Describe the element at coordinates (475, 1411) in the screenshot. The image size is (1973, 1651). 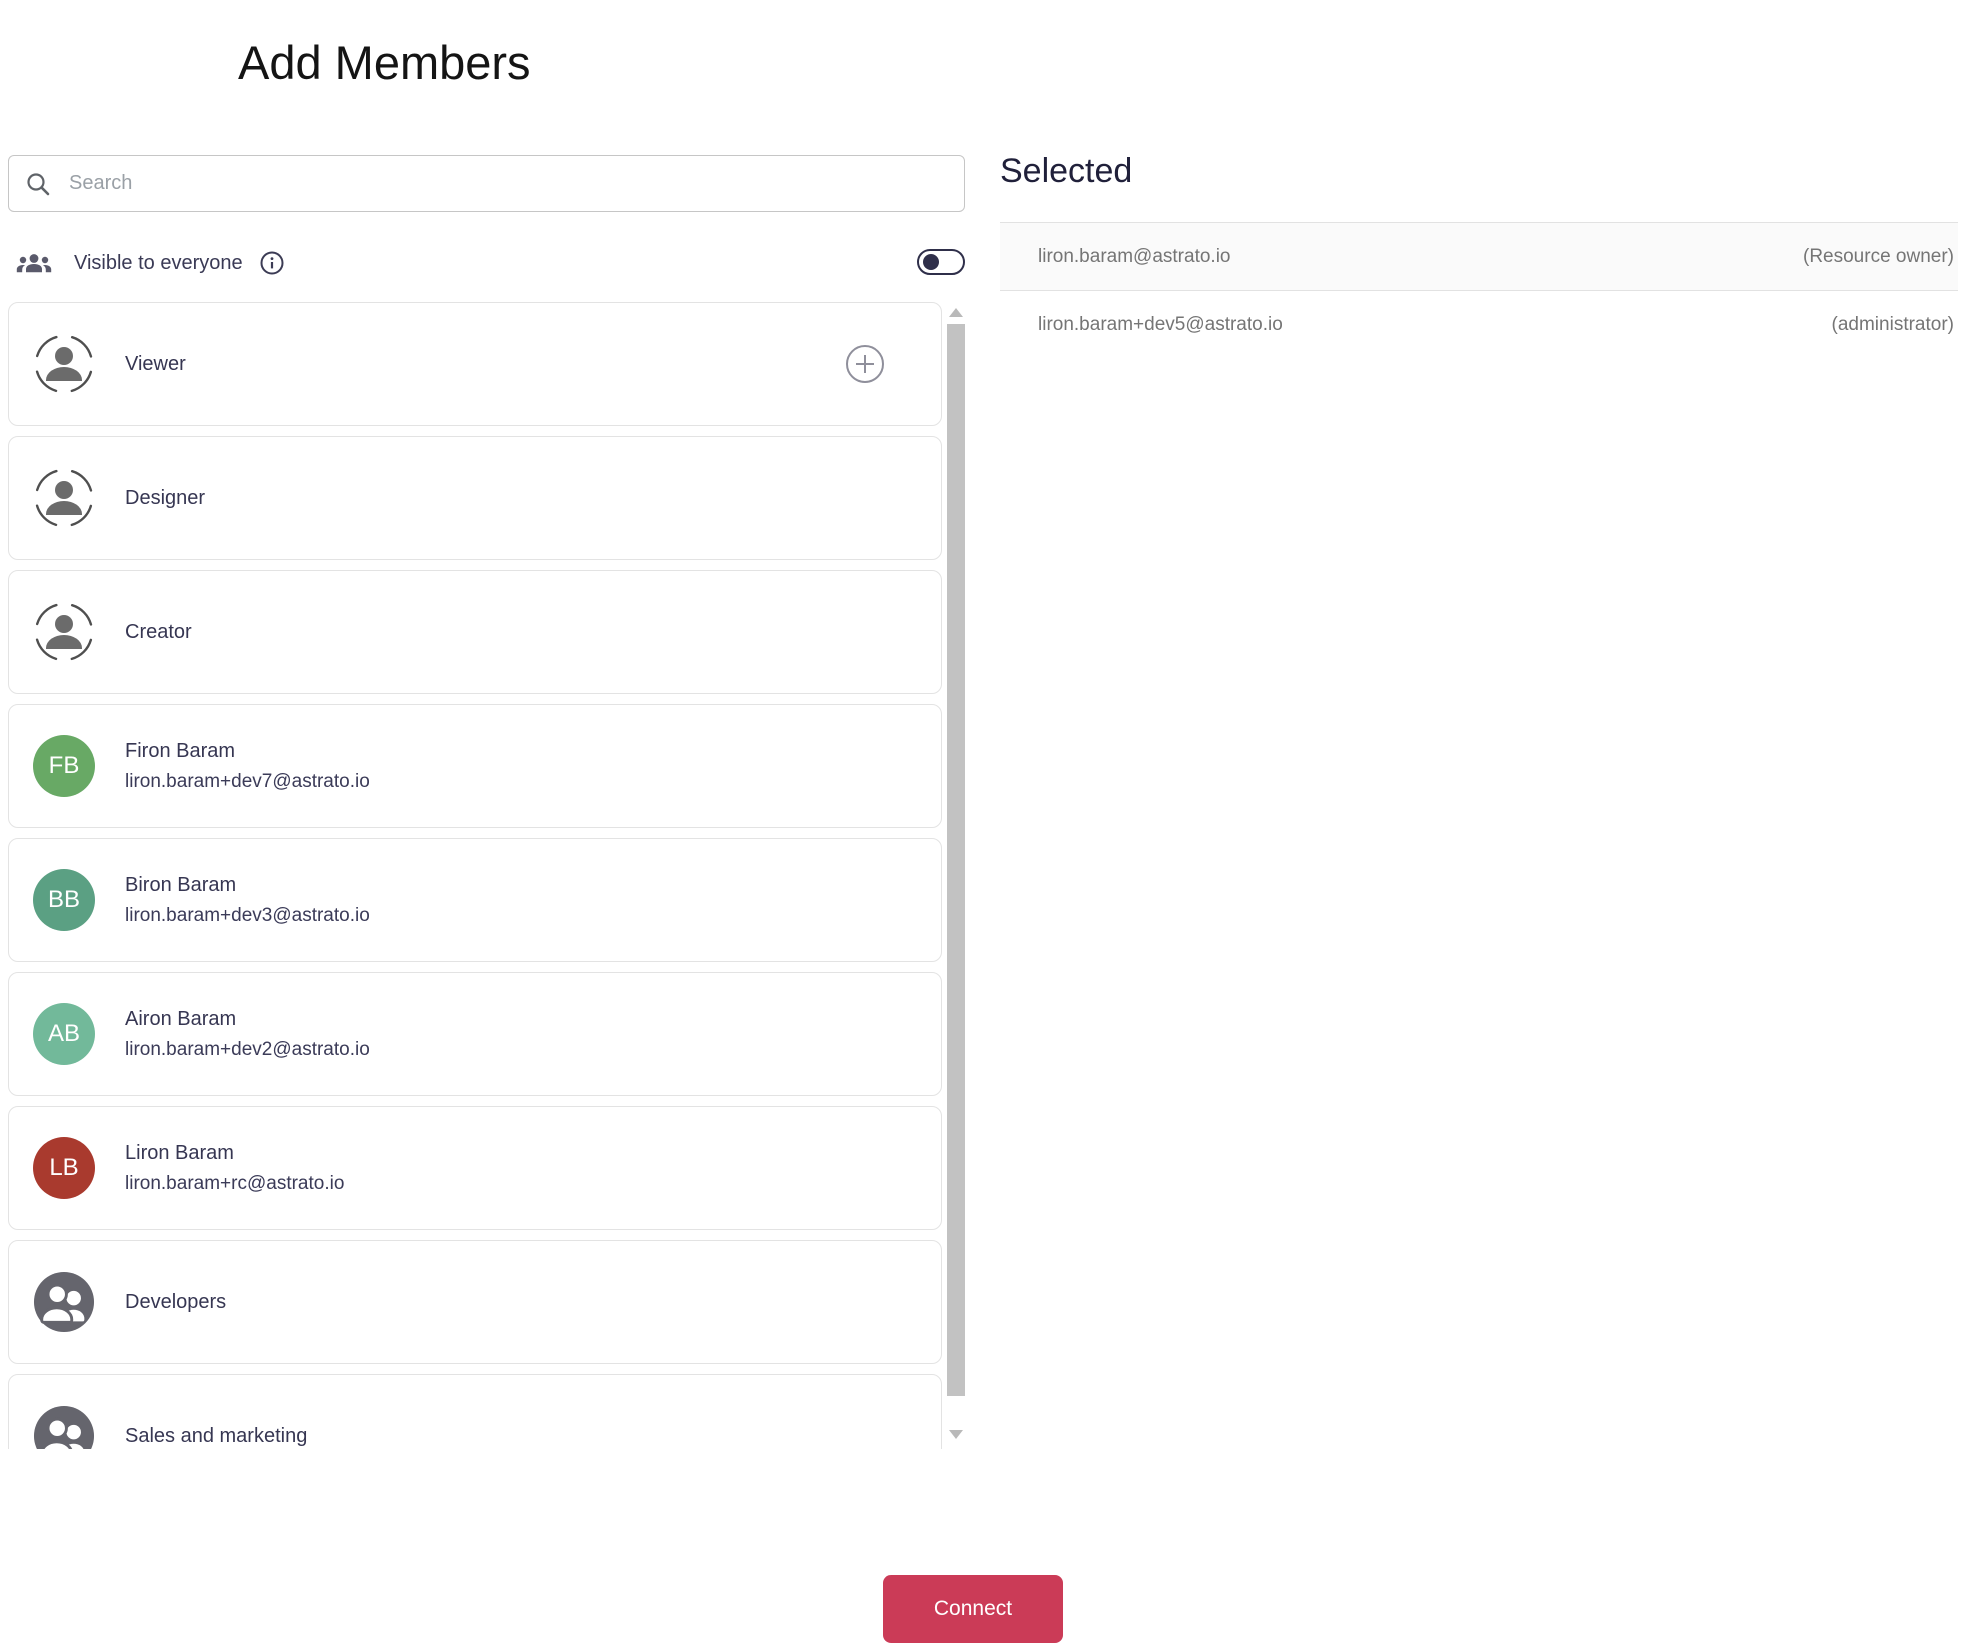
I see `list-item-group: Sales and marketing` at that location.